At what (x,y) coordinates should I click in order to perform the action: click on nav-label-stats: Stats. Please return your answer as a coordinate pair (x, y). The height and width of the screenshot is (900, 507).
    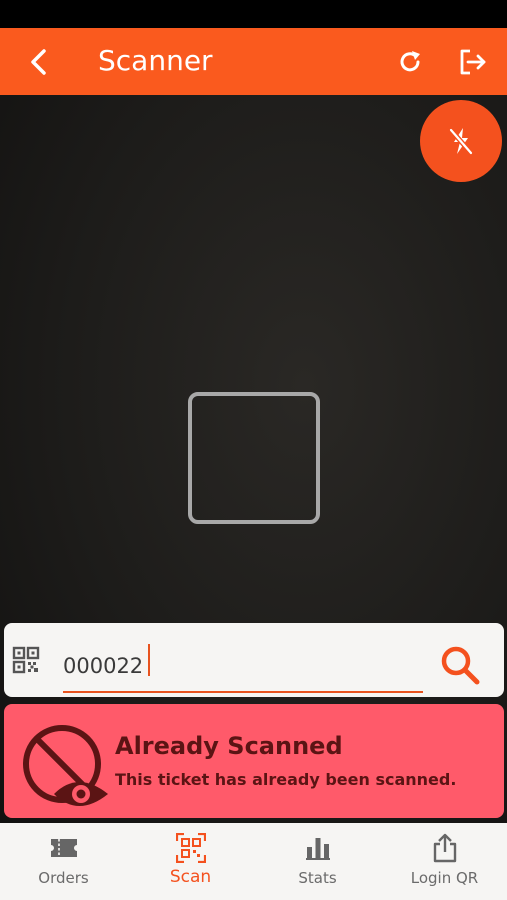
    Looking at the image, I should click on (317, 878).